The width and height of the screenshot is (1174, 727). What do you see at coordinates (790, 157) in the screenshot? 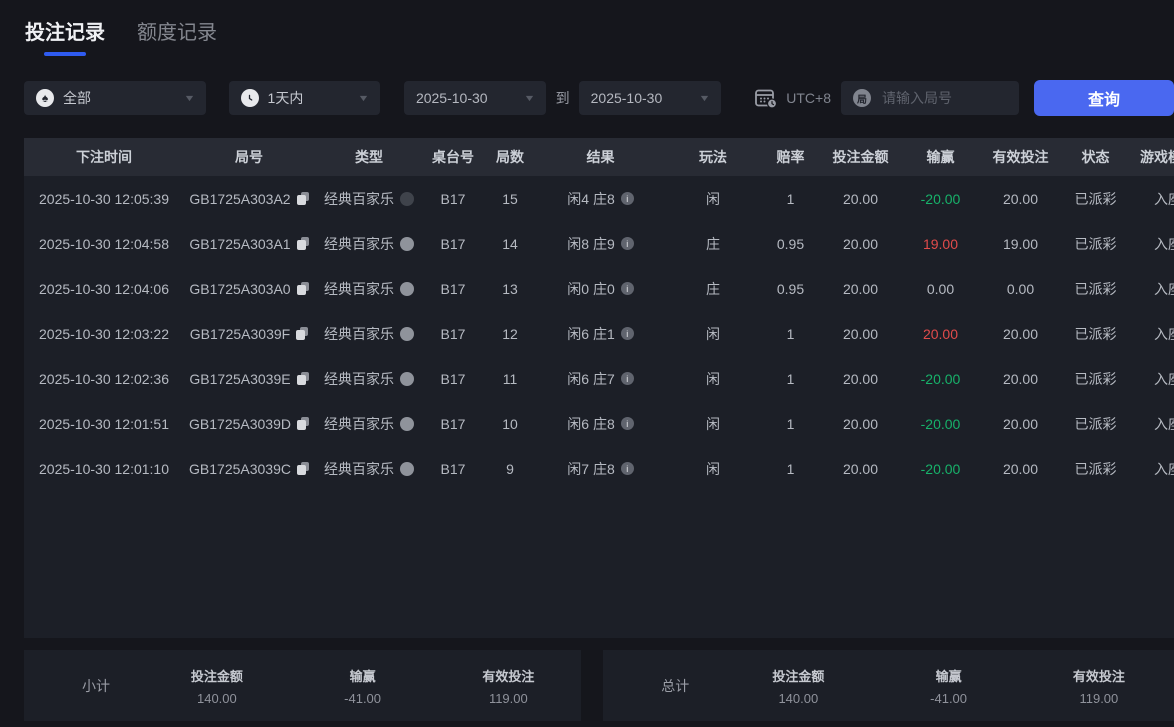
I see `col-odds: 赔率` at bounding box center [790, 157].